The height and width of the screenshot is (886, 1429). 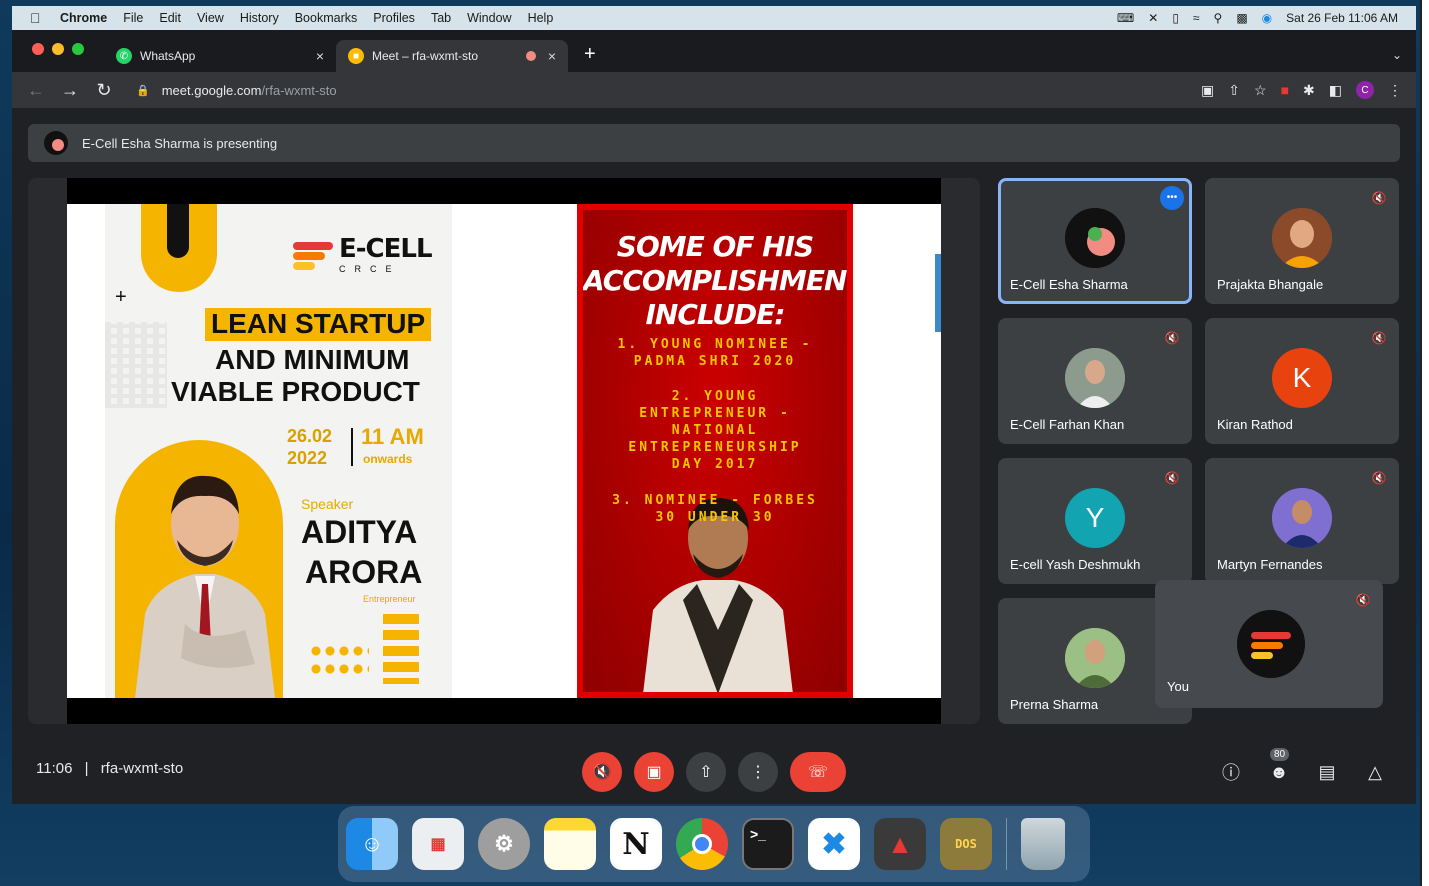 What do you see at coordinates (1095, 521) in the screenshot?
I see `participant-tile: 🔇 Y E-cell Yash Deshmukh` at bounding box center [1095, 521].